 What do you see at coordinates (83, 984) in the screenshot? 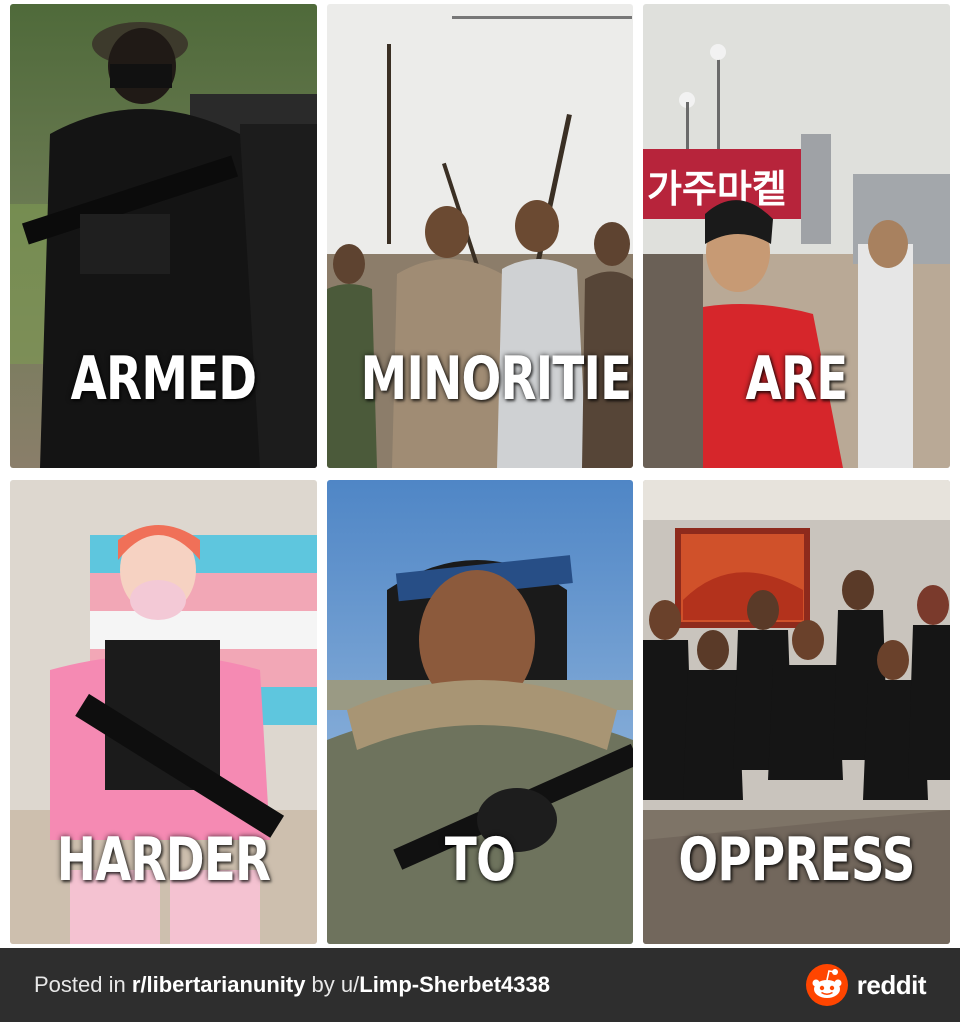
I see `posted-in-label: Posted in` at bounding box center [83, 984].